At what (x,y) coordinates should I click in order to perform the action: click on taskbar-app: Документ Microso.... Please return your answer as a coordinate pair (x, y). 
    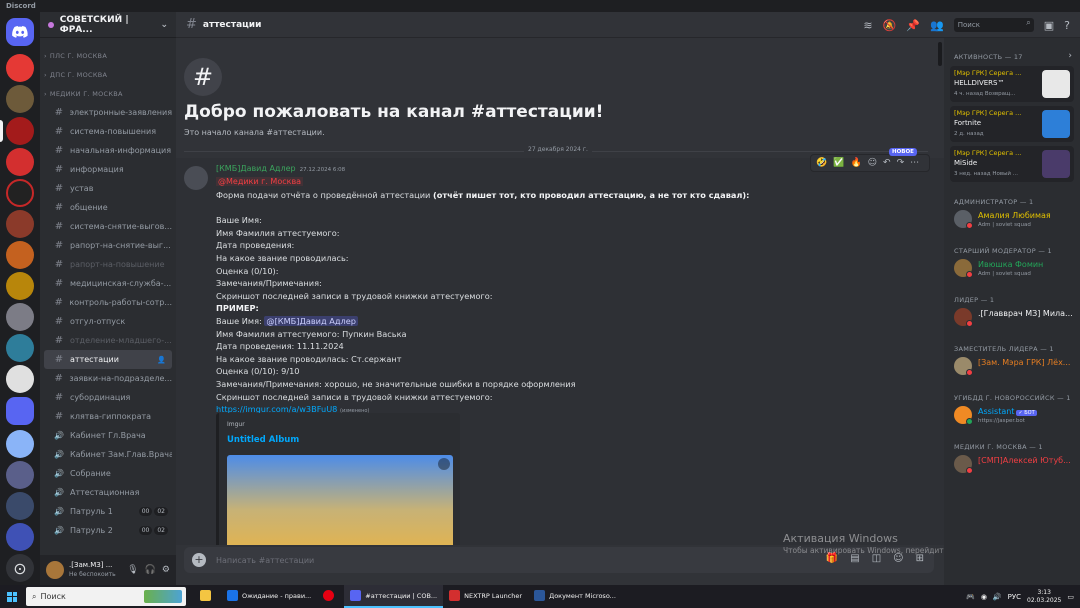
    Looking at the image, I should click on (575, 596).